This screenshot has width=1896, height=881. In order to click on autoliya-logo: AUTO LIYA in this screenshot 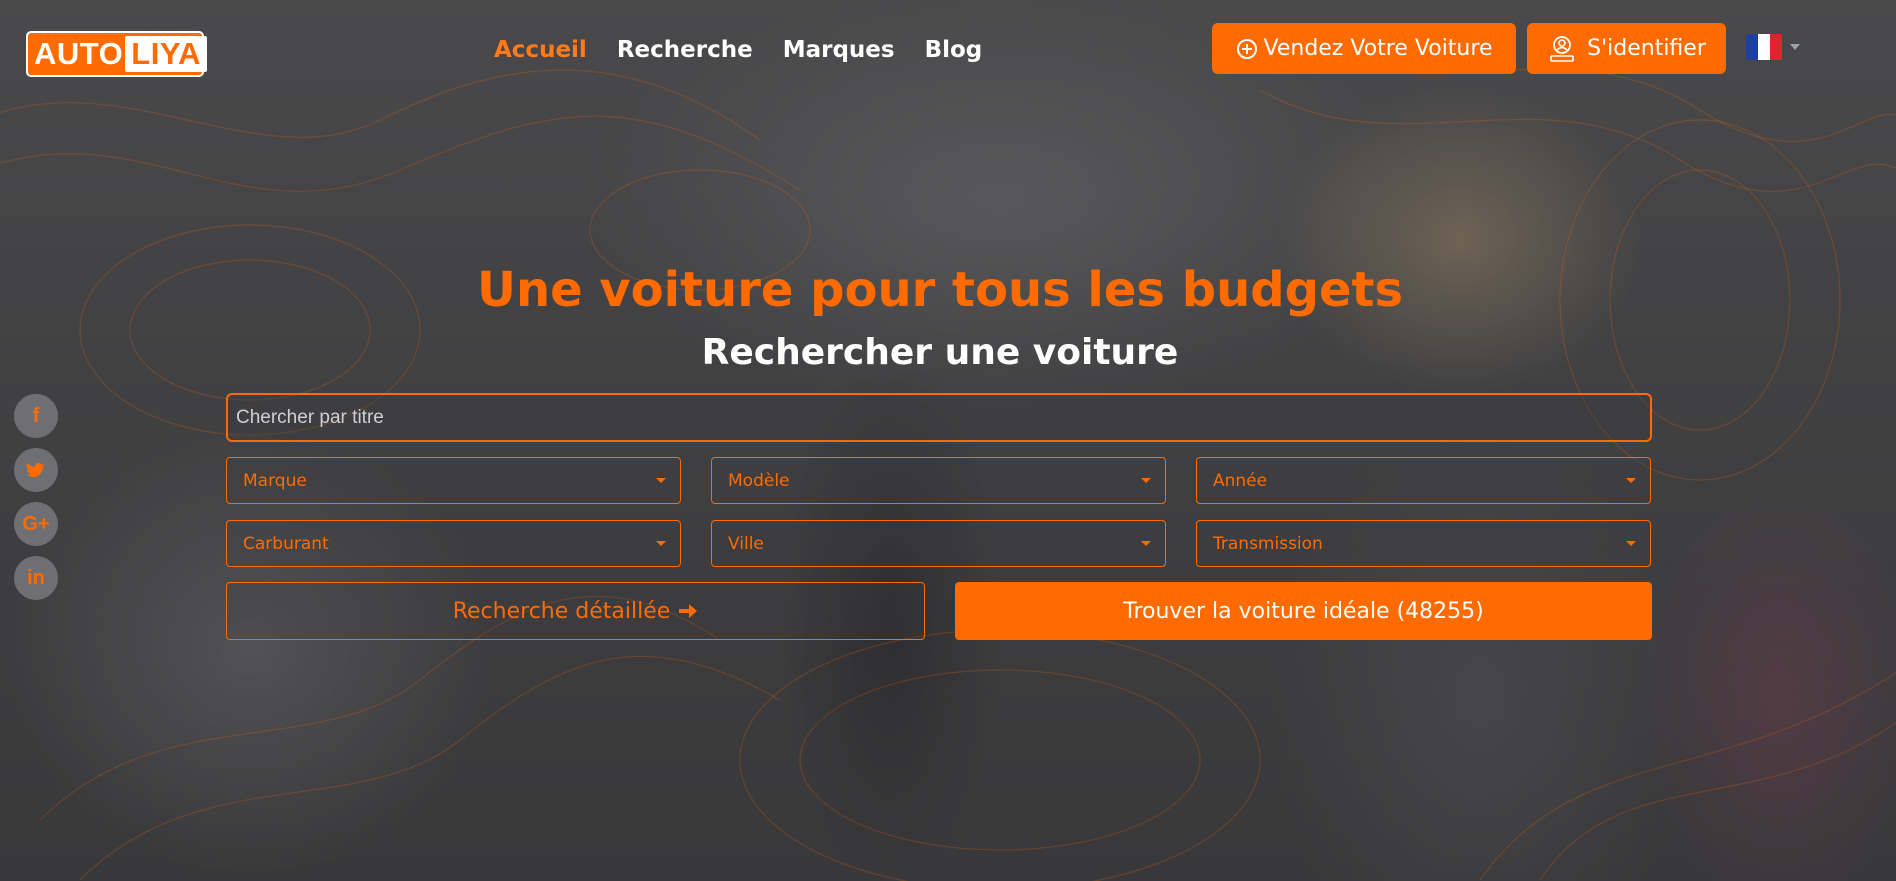, I will do `click(117, 54)`.